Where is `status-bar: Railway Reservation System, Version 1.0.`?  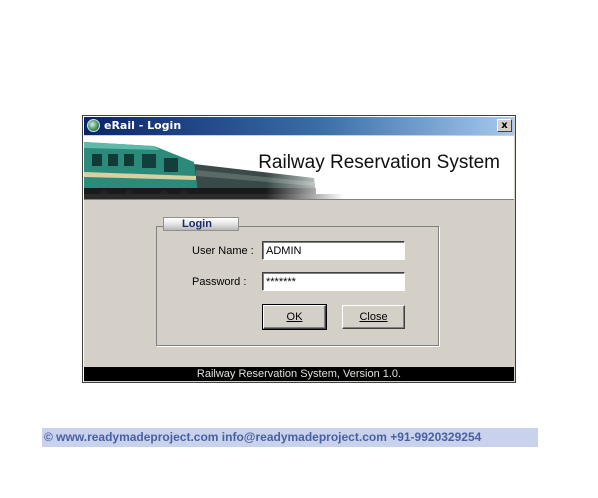 status-bar: Railway Reservation System, Version 1.0. is located at coordinates (299, 374).